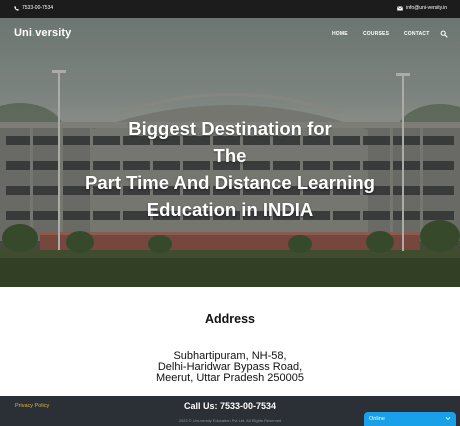 The image size is (460, 426). Describe the element at coordinates (230, 209) in the screenshot. I see `hero-headline-line-4: Education in INDIA` at that location.